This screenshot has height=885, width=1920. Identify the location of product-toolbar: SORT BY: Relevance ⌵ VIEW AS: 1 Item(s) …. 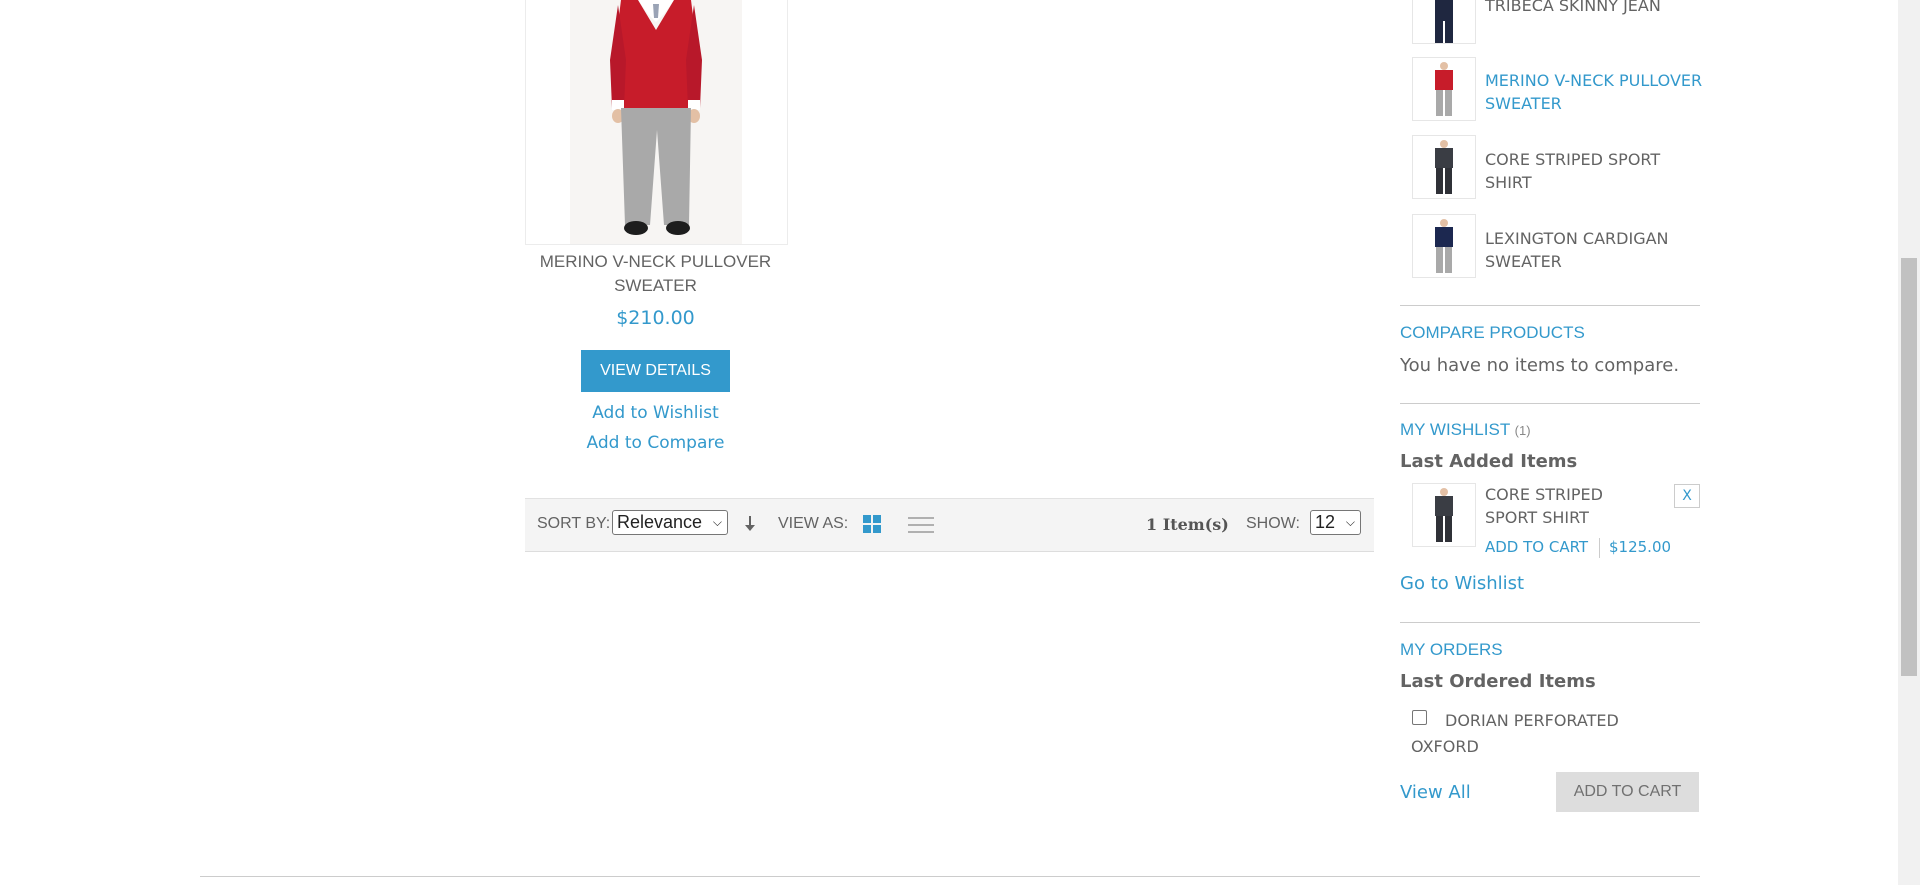
(949, 525).